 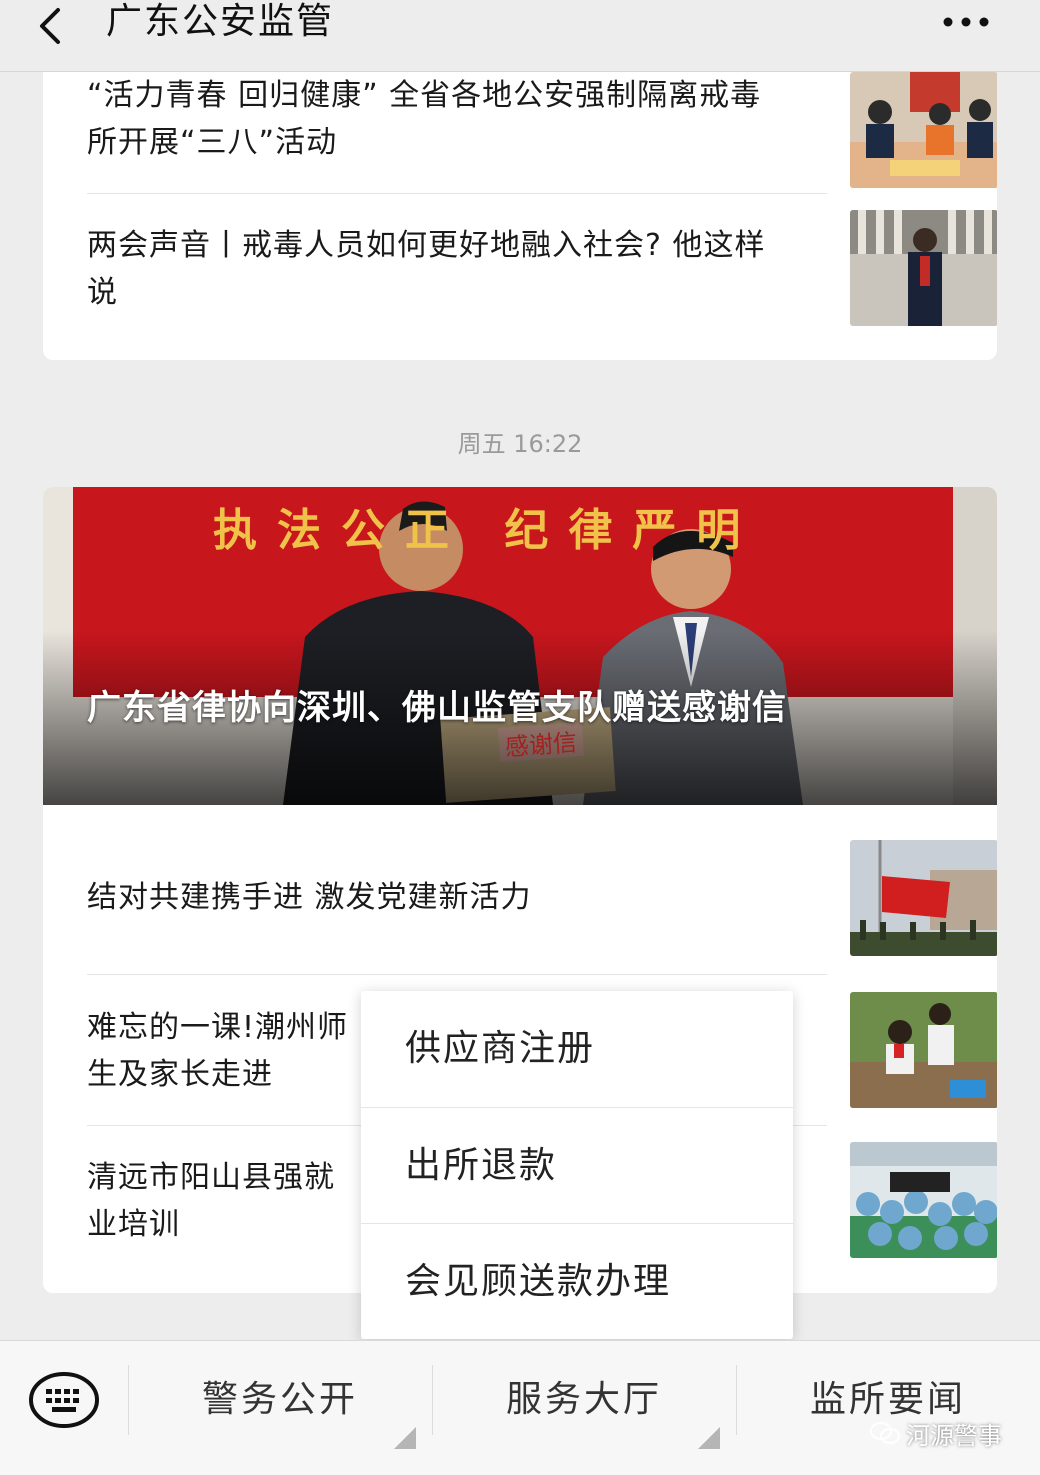 I want to click on list-item: 结对共建携手进 激发党建新活力, so click(x=542, y=898).